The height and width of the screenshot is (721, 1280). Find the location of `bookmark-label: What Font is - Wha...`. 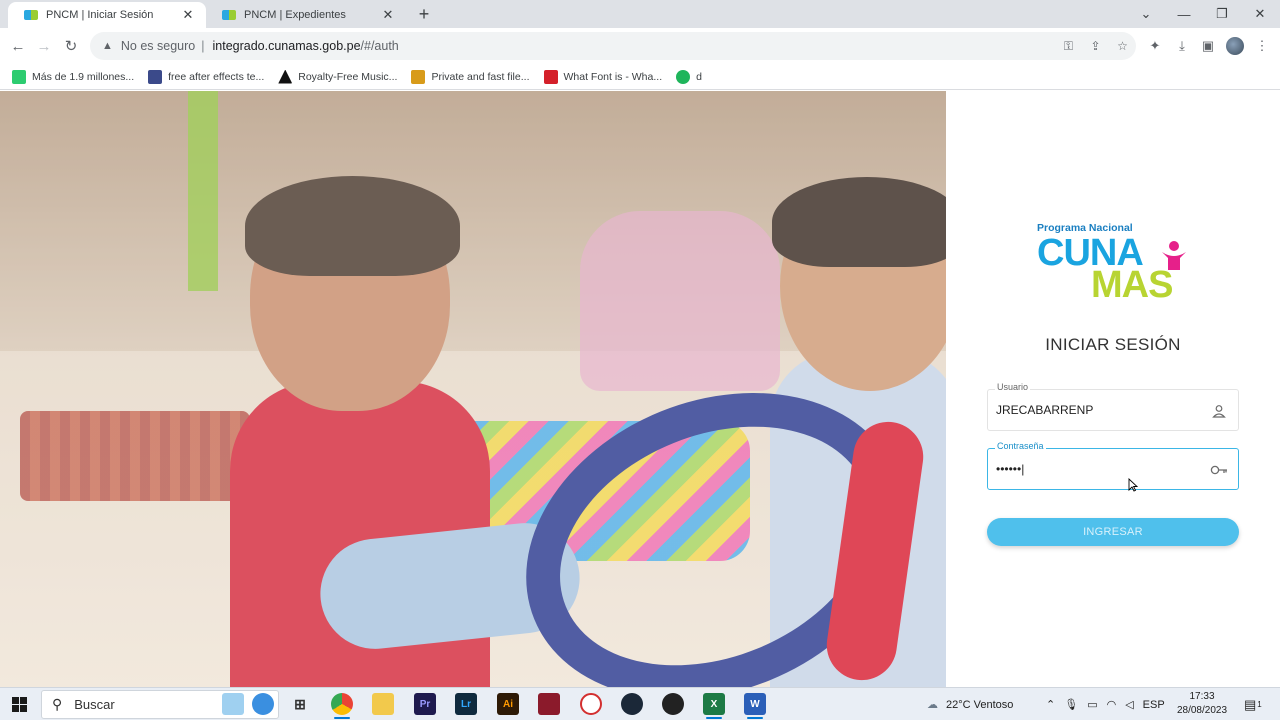

bookmark-label: What Font is - Wha... is located at coordinates (613, 76).